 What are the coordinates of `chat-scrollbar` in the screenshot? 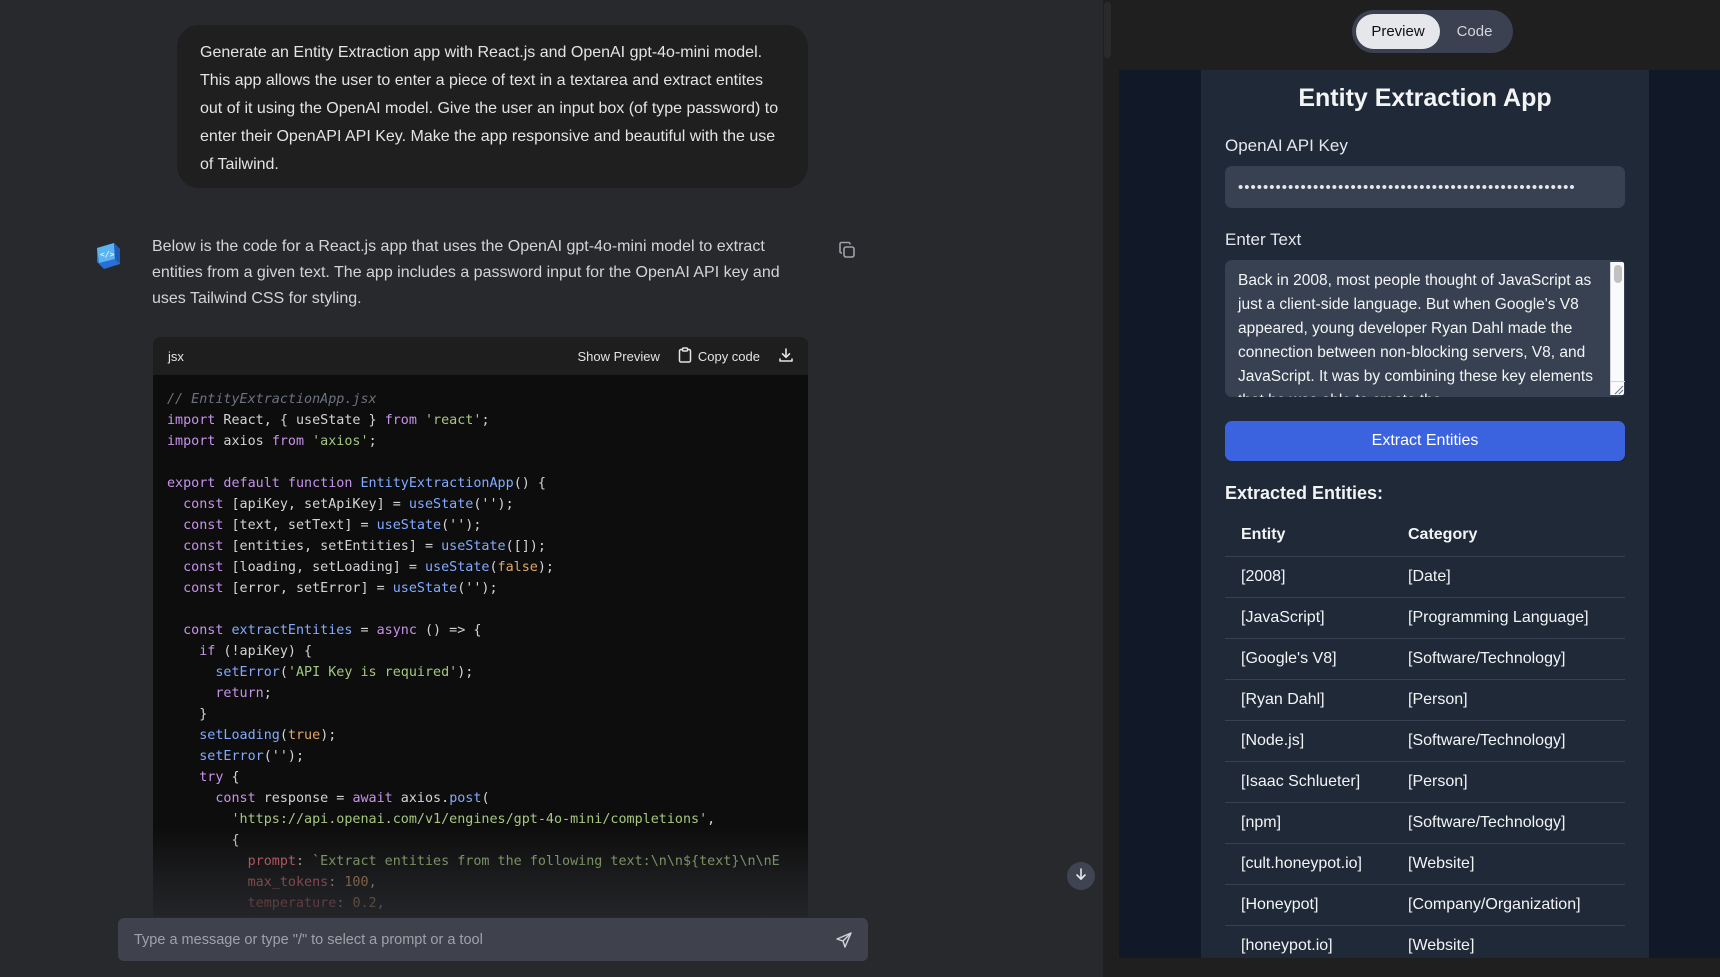 It's located at (1107, 488).